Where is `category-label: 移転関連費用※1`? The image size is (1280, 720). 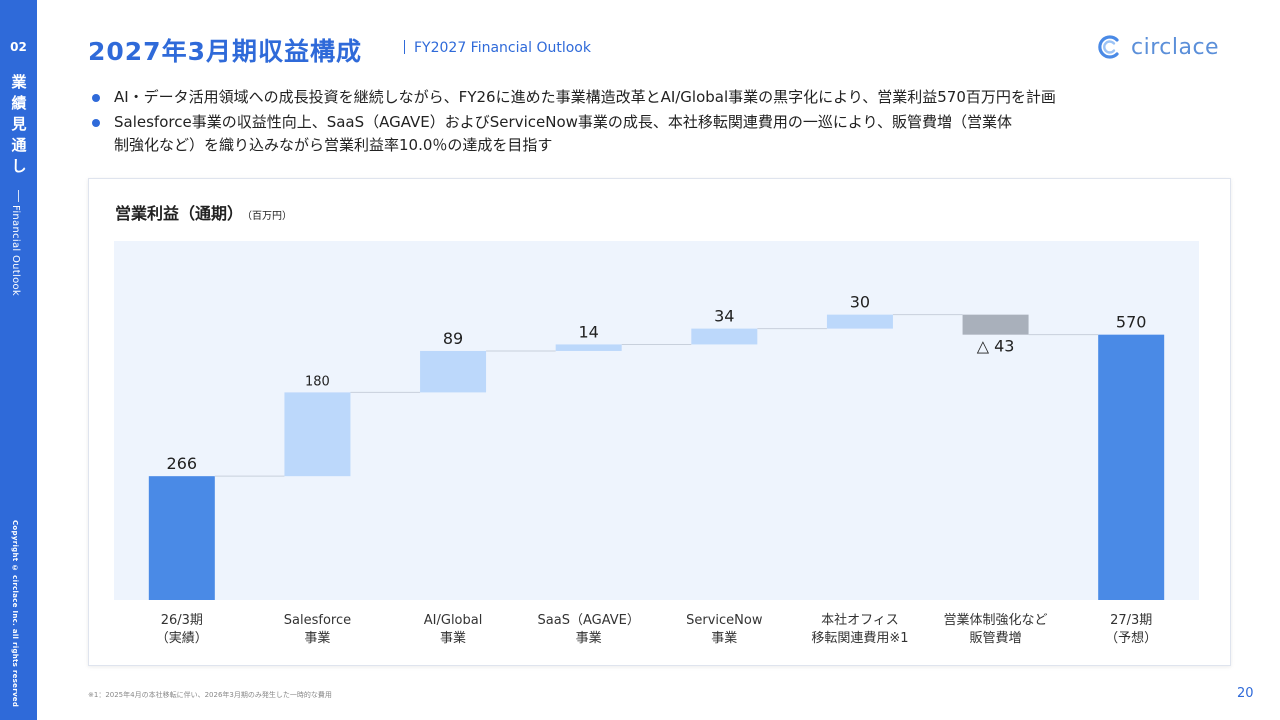 category-label: 移転関連費用※1 is located at coordinates (859, 638).